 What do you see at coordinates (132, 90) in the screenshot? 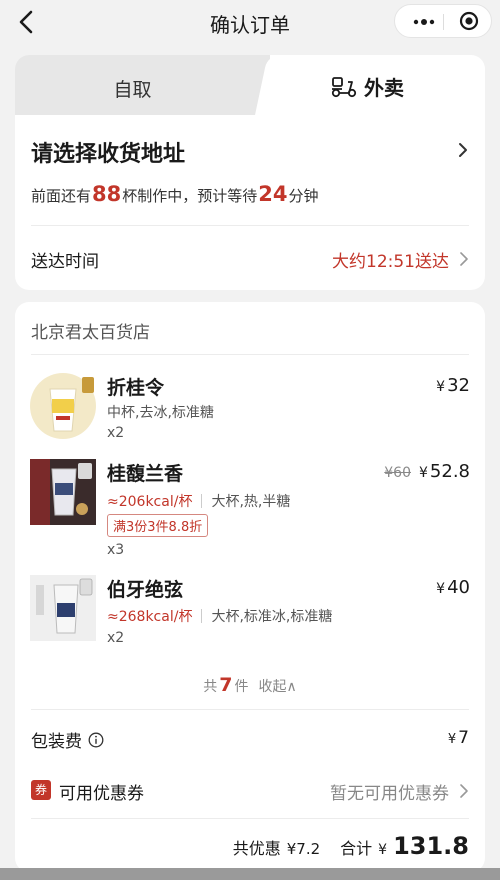
I see `tab-pickup-label: 自取` at bounding box center [132, 90].